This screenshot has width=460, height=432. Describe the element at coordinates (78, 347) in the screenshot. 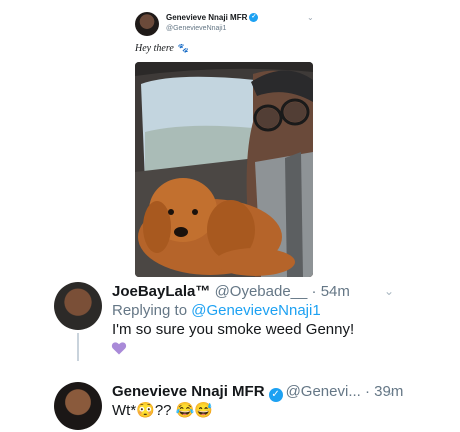

I see `thread-connector-line` at that location.